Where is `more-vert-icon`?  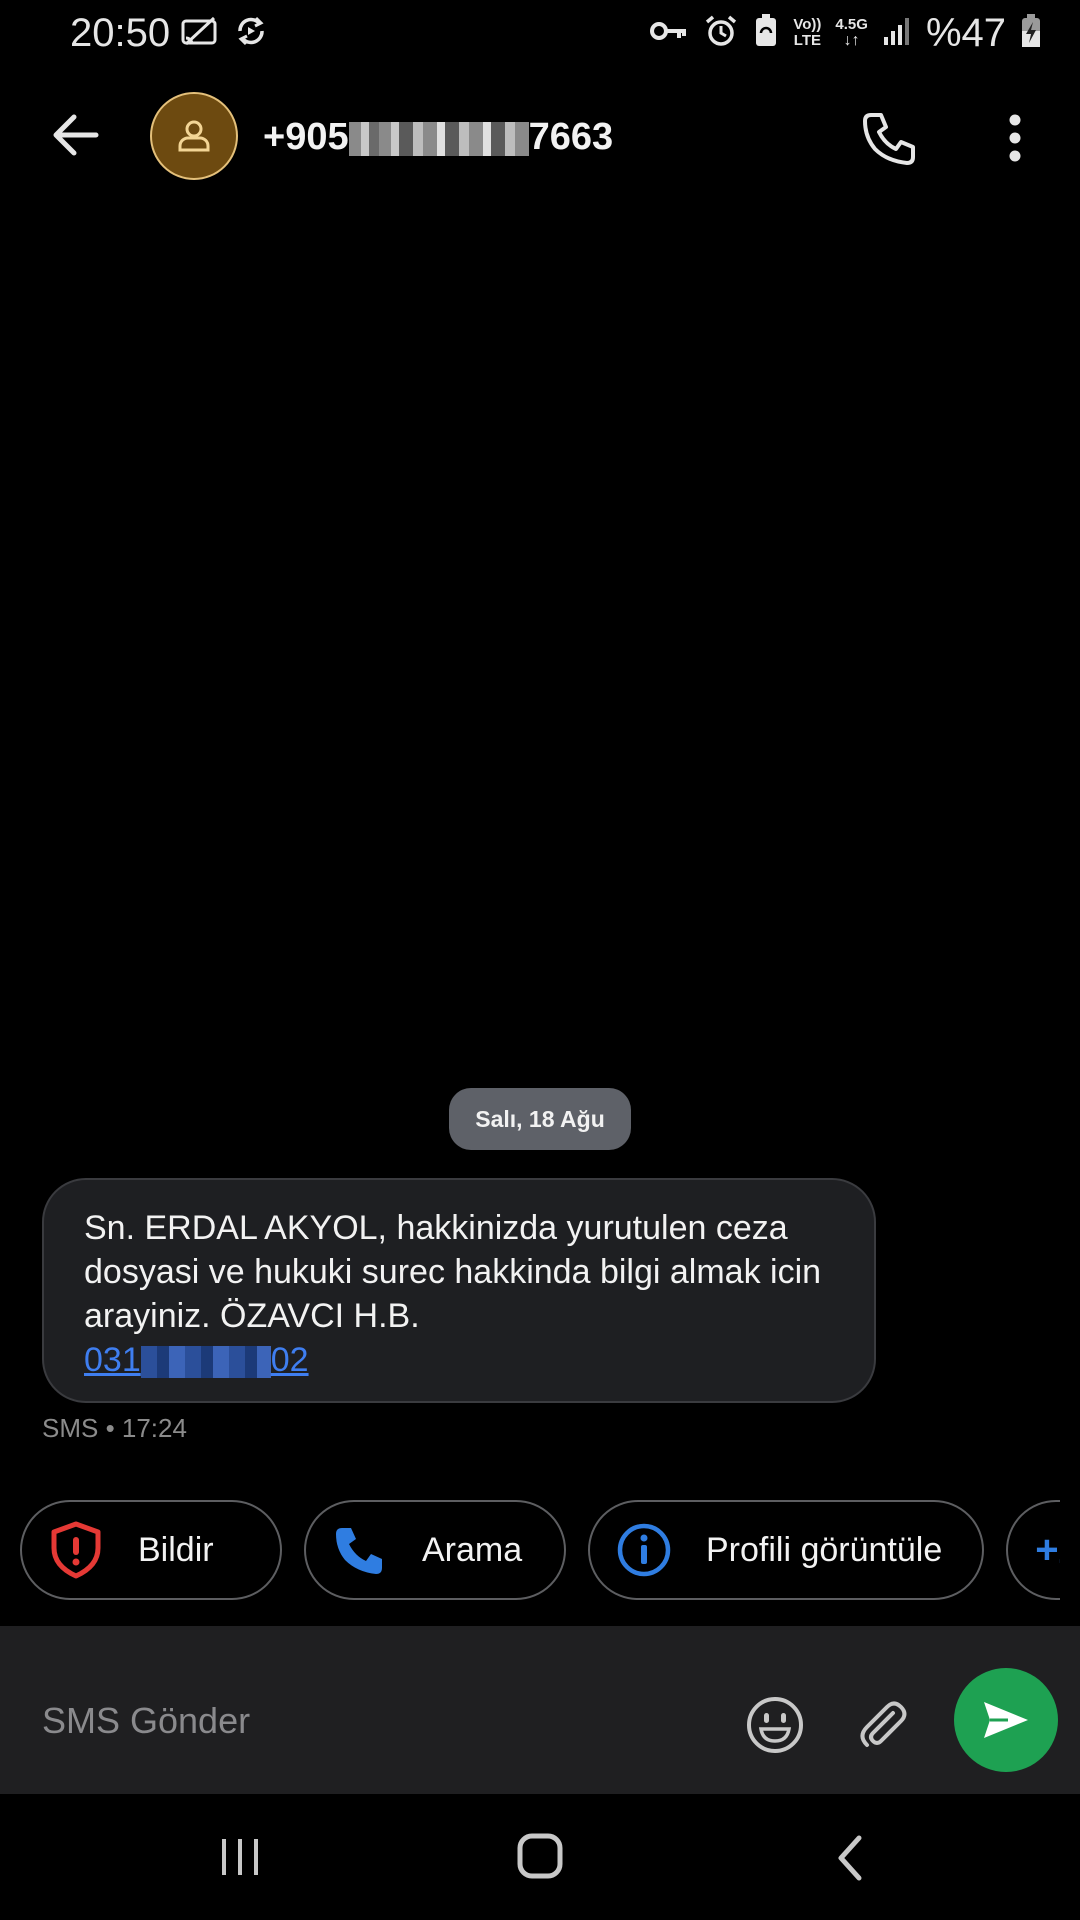 more-vert-icon is located at coordinates (1015, 137).